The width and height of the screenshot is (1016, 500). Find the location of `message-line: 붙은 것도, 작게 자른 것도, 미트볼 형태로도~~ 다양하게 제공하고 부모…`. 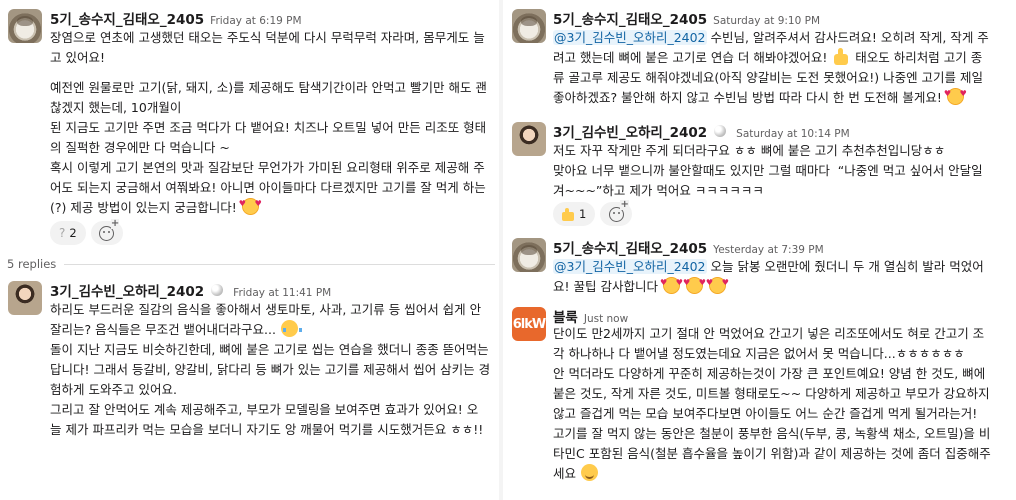

message-line: 붙은 것도, 작게 자른 것도, 미트볼 형태로도~~ 다양하게 제공하고 부모… is located at coordinates (771, 393).